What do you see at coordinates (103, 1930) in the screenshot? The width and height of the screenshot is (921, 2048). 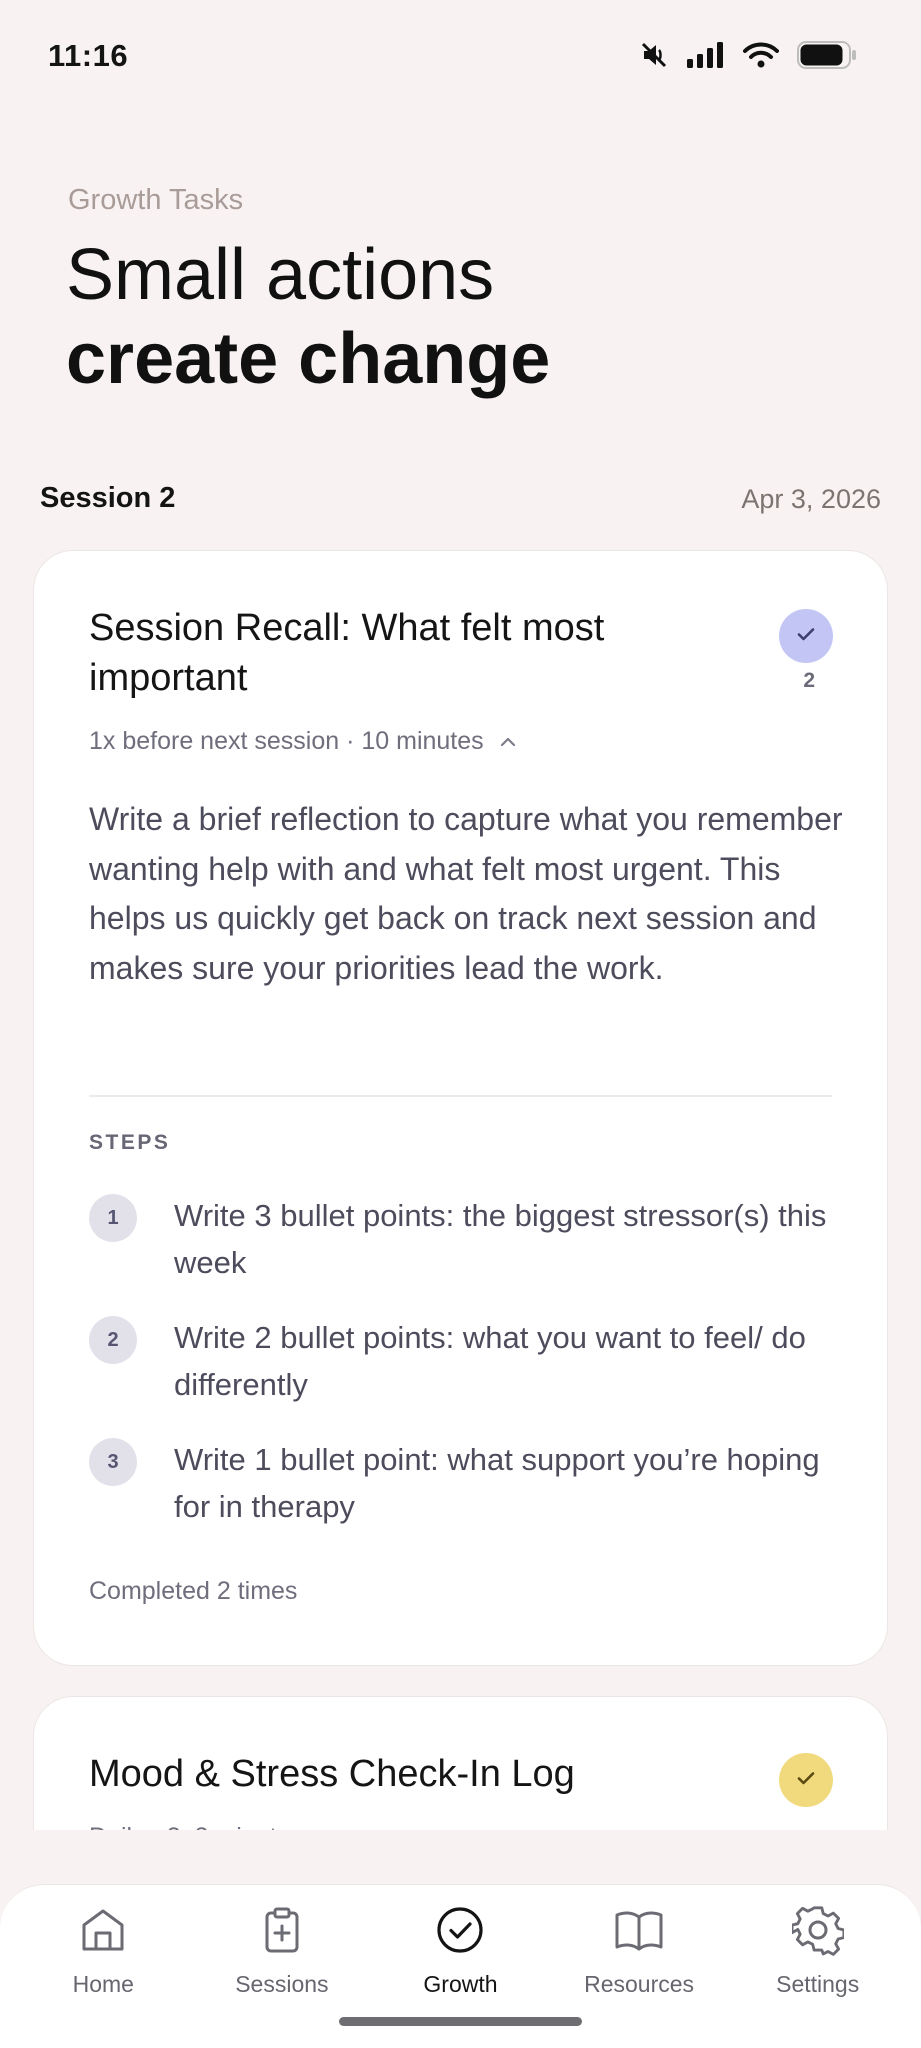 I see `home-icon` at bounding box center [103, 1930].